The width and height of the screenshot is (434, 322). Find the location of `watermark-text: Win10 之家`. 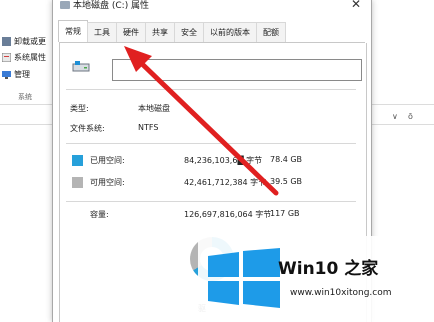

watermark-text: Win10 之家 is located at coordinates (328, 269).